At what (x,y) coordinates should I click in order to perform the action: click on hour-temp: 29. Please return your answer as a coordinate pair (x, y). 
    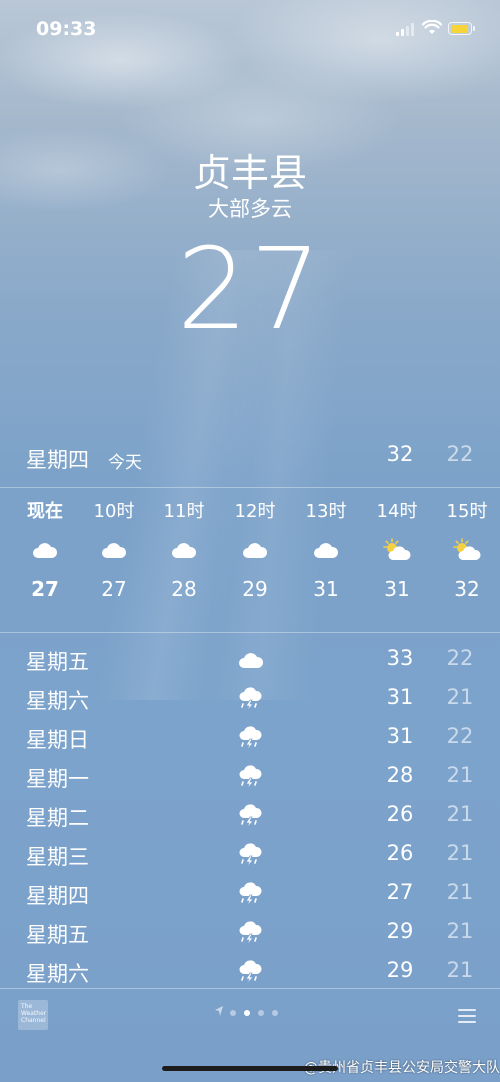
    Looking at the image, I should click on (255, 589).